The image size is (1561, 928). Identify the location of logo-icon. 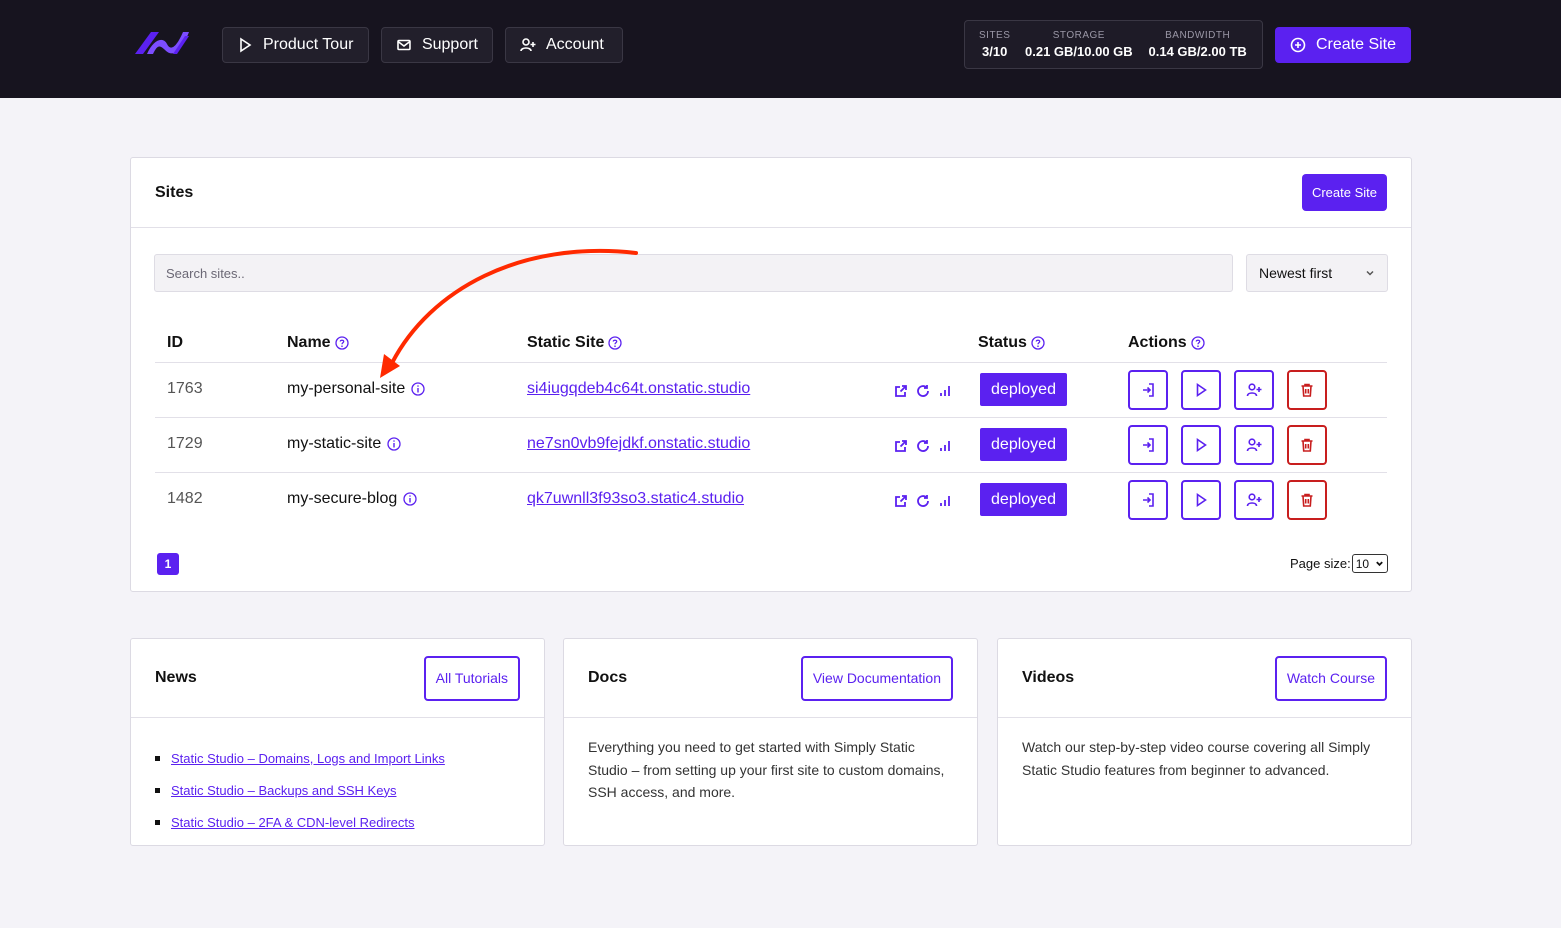
(161, 42).